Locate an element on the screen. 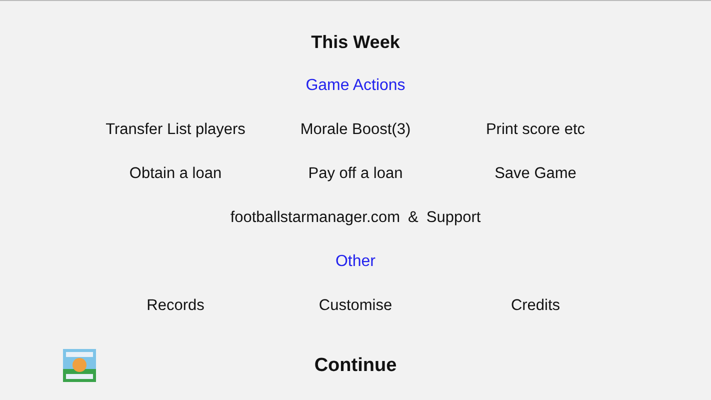  menu-option: Obtain a loan is located at coordinates (176, 174).